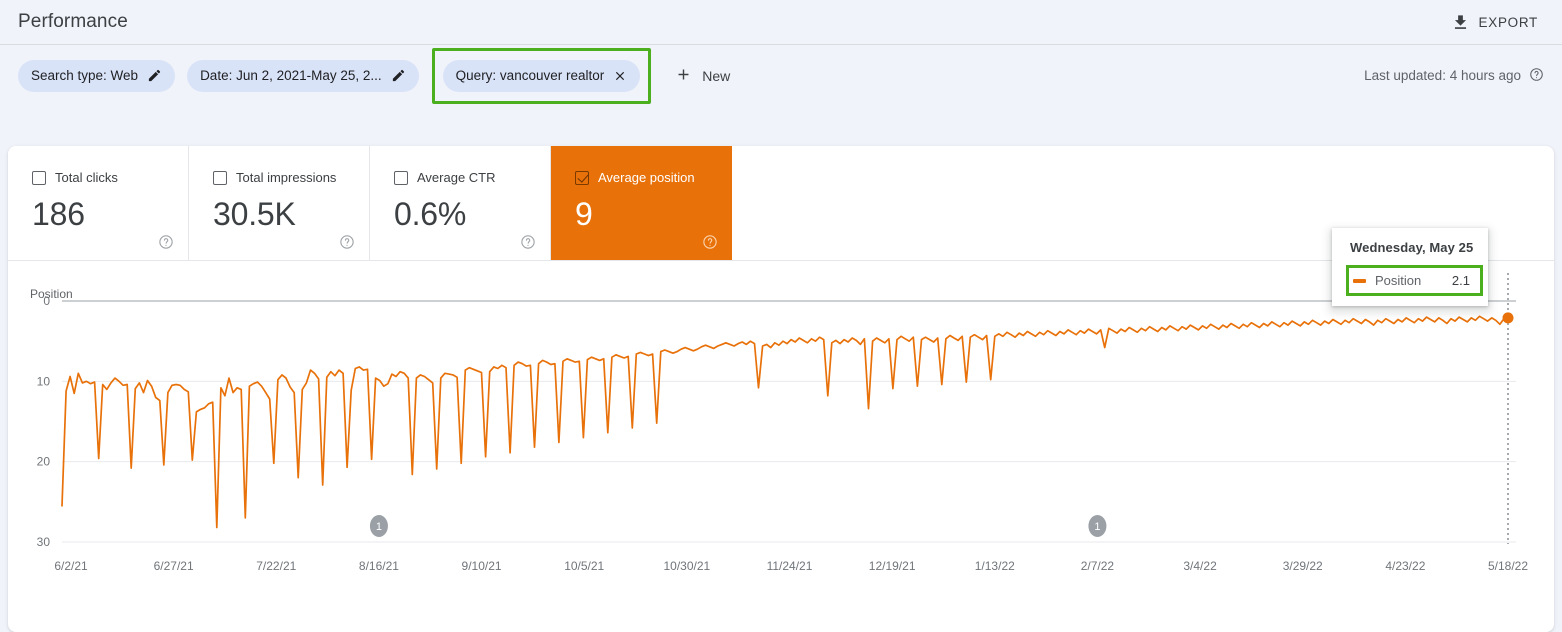  I want to click on metric-header: Total clicks, so click(110, 177).